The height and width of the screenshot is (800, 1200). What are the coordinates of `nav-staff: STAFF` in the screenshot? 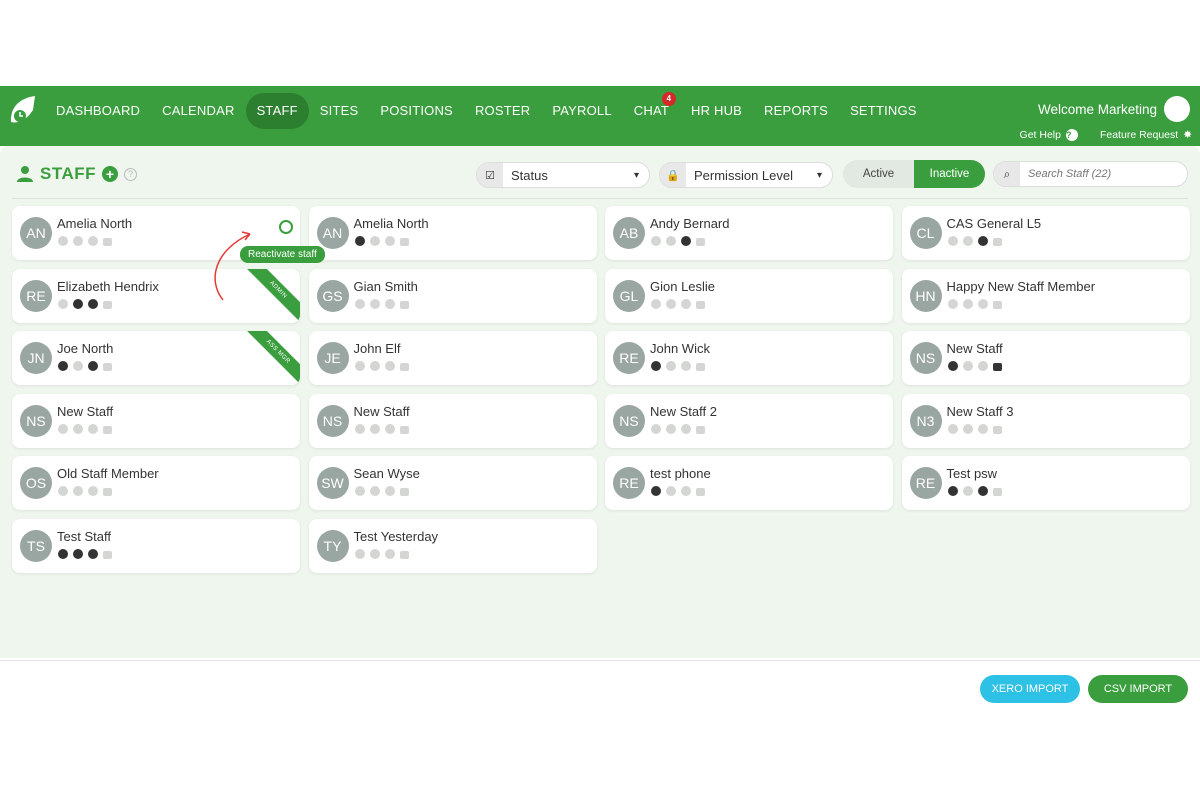 It's located at (277, 111).